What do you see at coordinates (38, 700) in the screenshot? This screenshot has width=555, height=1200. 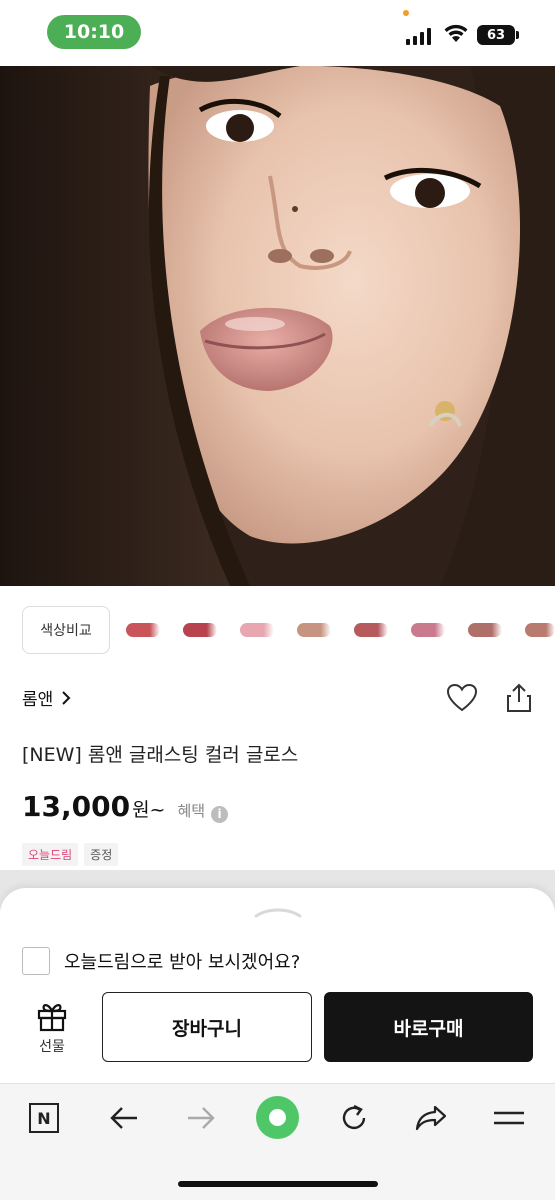 I see `brand-name: 롬앤` at bounding box center [38, 700].